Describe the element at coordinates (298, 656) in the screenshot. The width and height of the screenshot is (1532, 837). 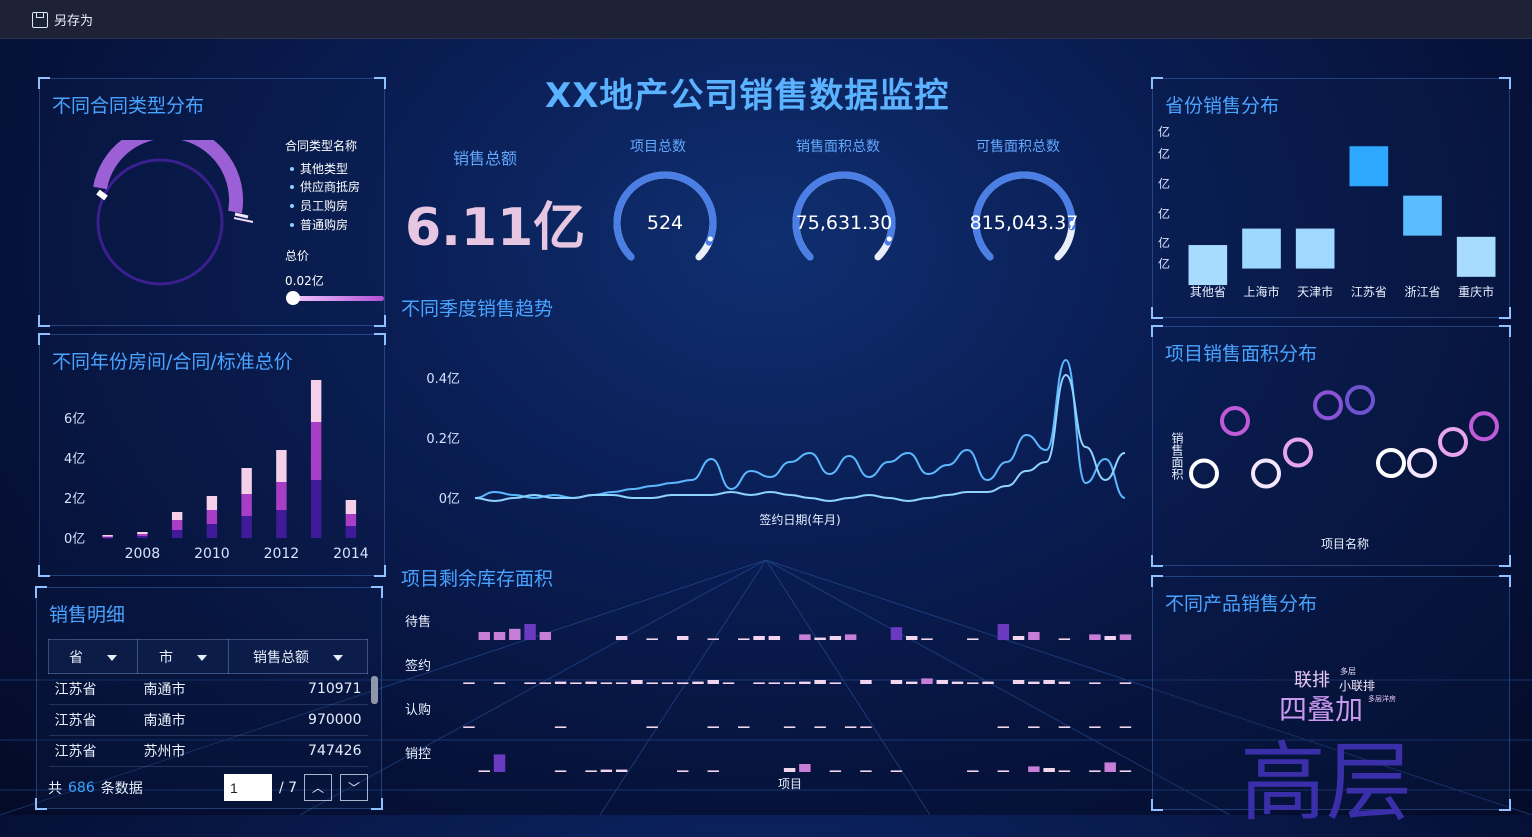
I see `column-header-sales: 销售总额` at that location.